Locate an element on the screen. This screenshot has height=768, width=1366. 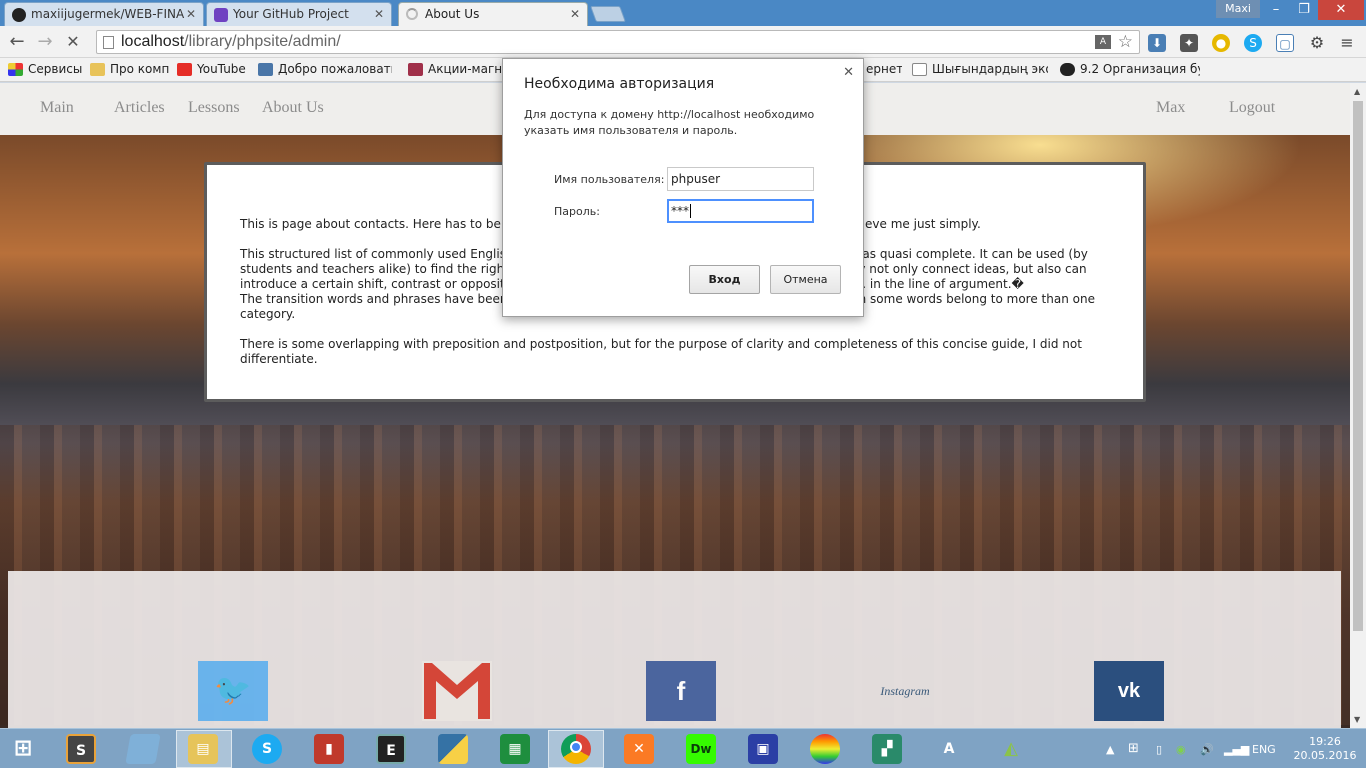
scroll-down-icon: ▼ is located at coordinates (1357, 719).